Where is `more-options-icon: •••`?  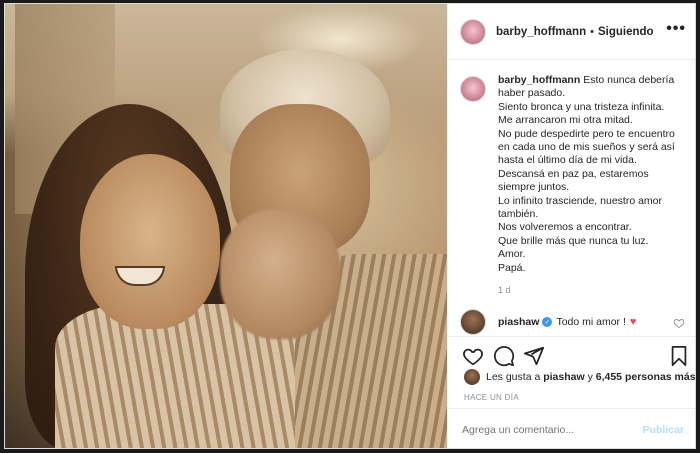 more-options-icon: ••• is located at coordinates (676, 29).